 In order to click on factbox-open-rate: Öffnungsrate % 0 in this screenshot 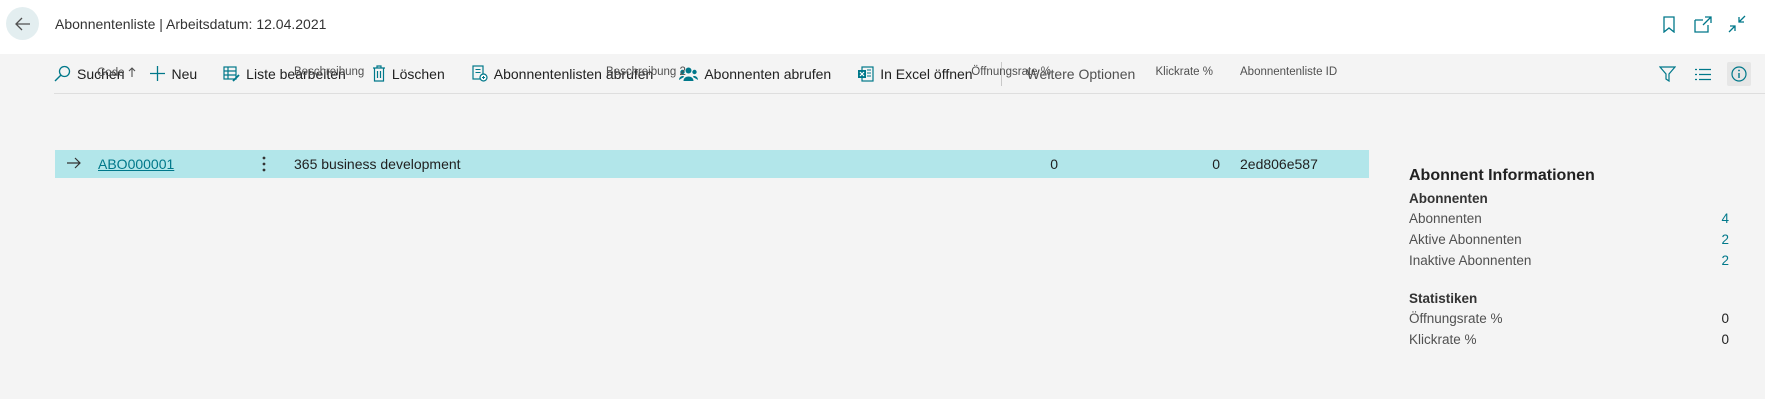, I will do `click(1569, 321)`.